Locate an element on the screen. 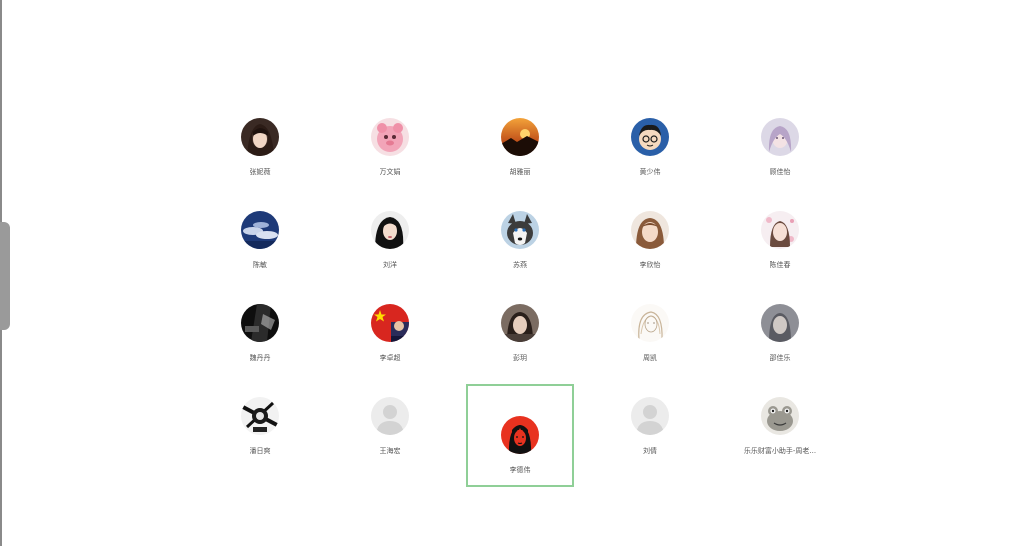 This screenshot has width=1029, height=546. contact-item: 苏燕 is located at coordinates (520, 249).